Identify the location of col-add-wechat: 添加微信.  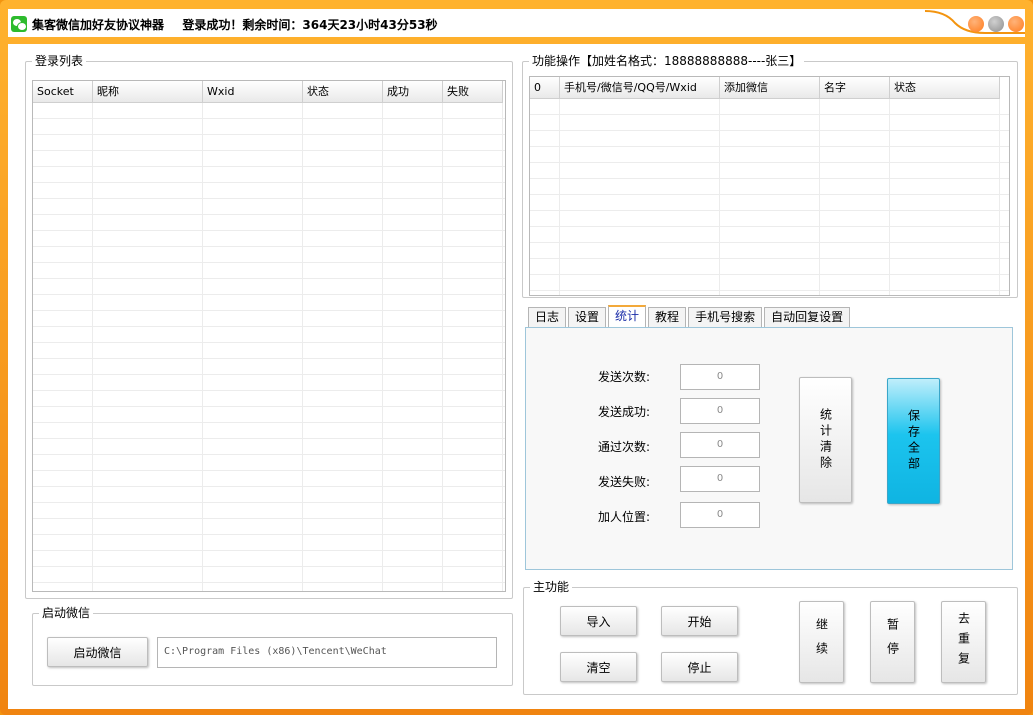
(770, 88).